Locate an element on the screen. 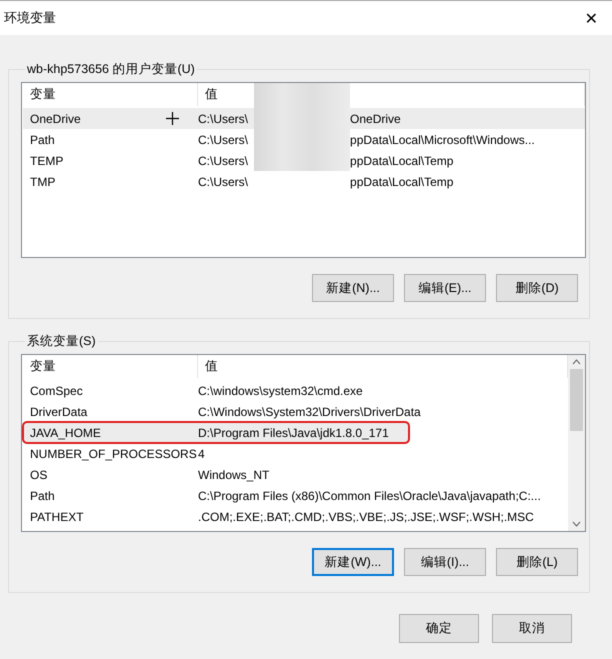 This screenshot has height=659, width=612. scrollbar is located at coordinates (576, 443).